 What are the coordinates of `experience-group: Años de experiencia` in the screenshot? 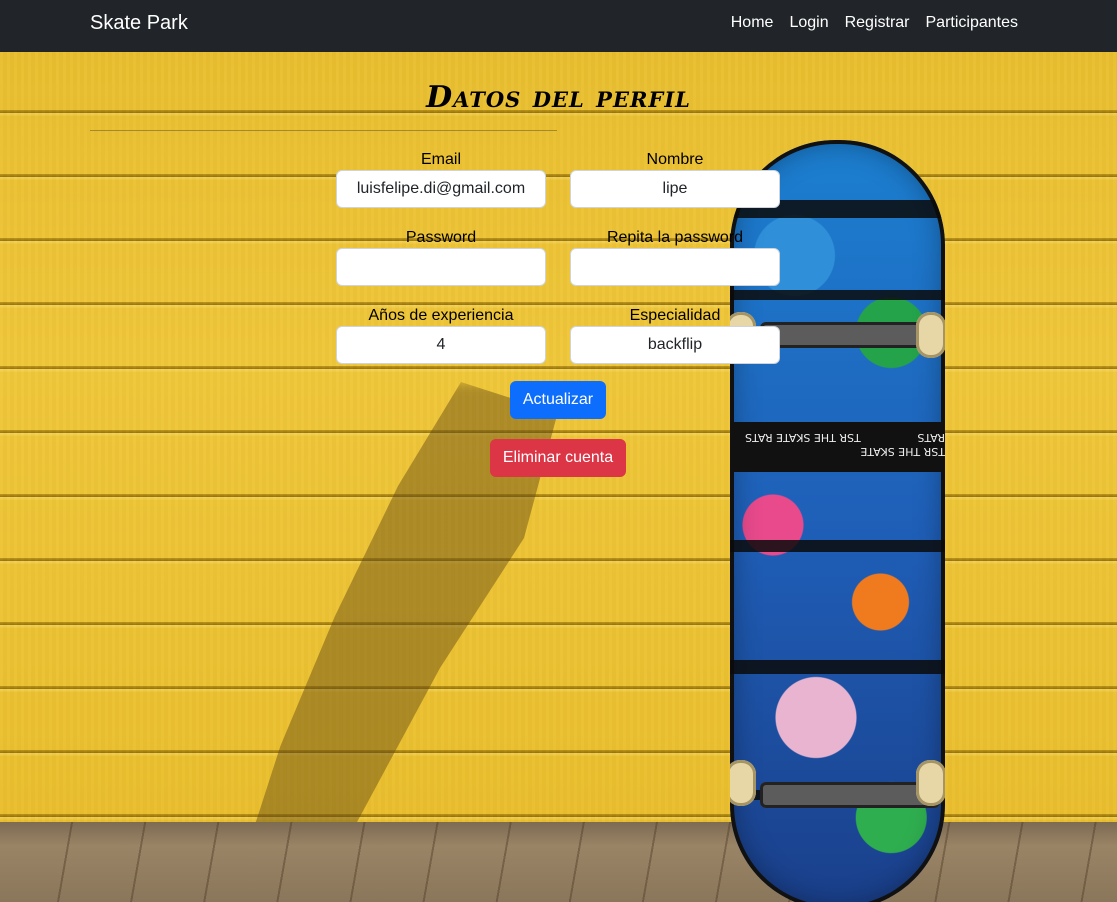 It's located at (441, 335).